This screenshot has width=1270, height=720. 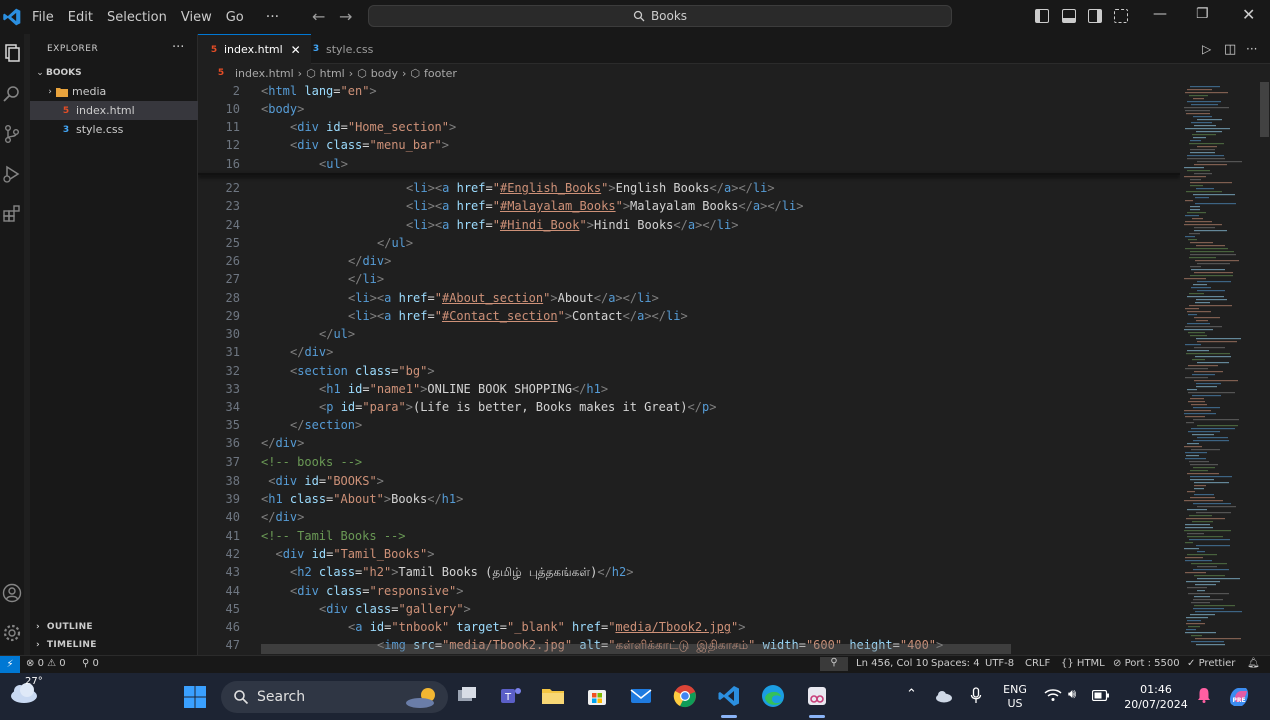 I want to click on wifi-icon, so click(x=1053, y=695).